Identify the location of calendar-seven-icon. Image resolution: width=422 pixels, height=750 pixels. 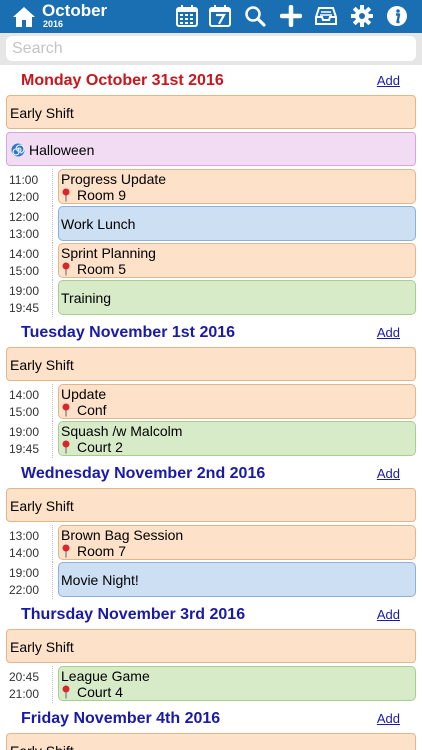
(220, 16).